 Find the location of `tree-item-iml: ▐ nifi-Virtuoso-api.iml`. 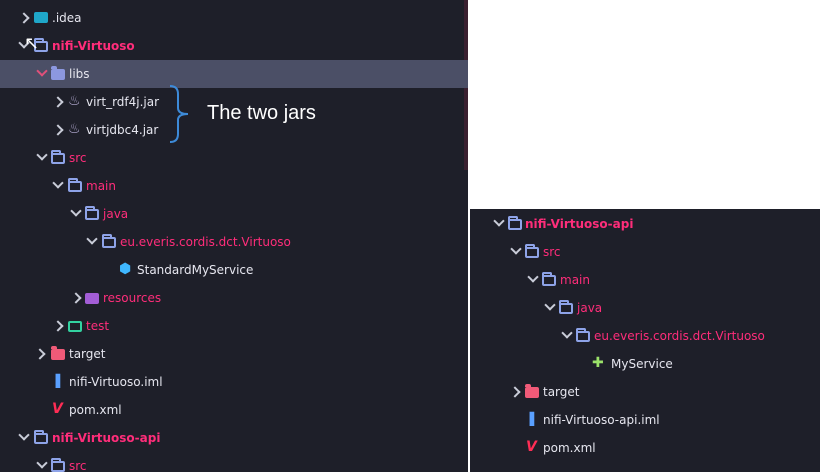

tree-item-iml: ▐ nifi-Virtuoso-api.iml is located at coordinates (645, 420).